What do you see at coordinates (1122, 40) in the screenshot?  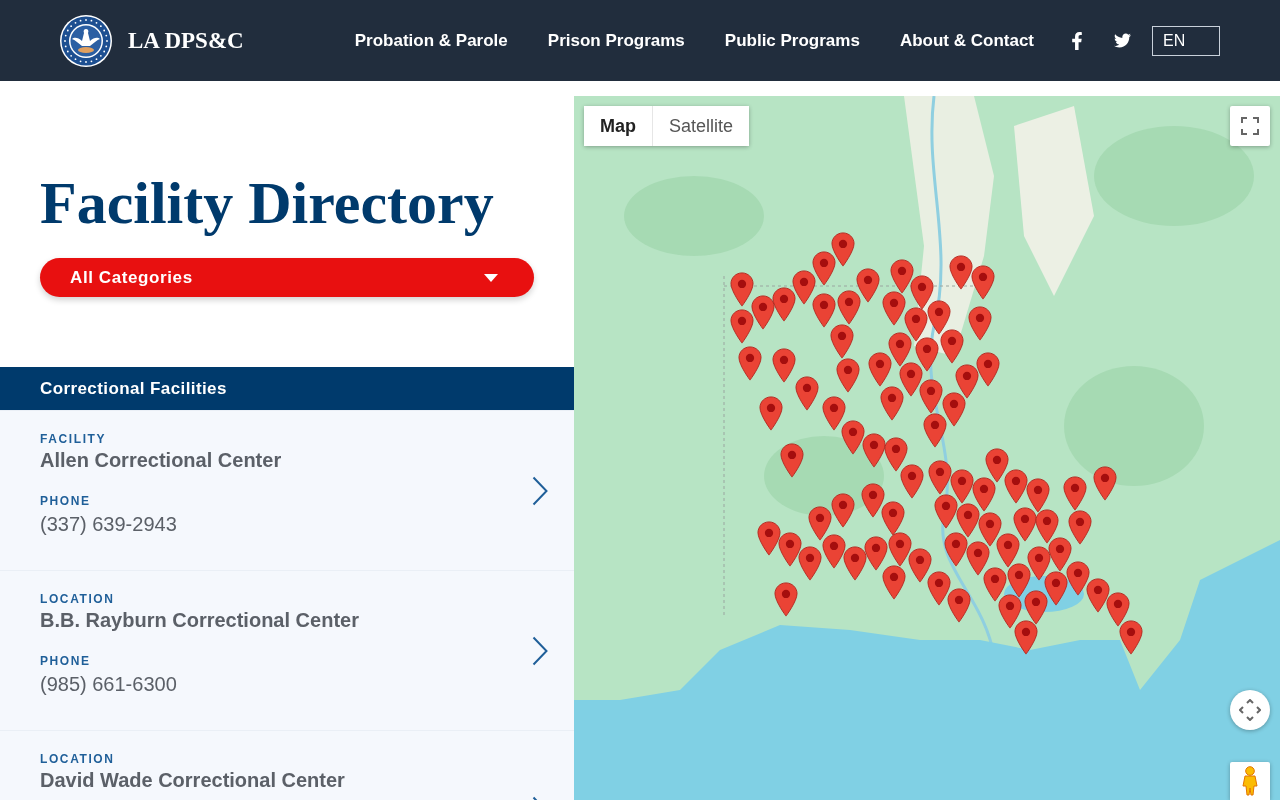 I see `twitter-icon` at bounding box center [1122, 40].